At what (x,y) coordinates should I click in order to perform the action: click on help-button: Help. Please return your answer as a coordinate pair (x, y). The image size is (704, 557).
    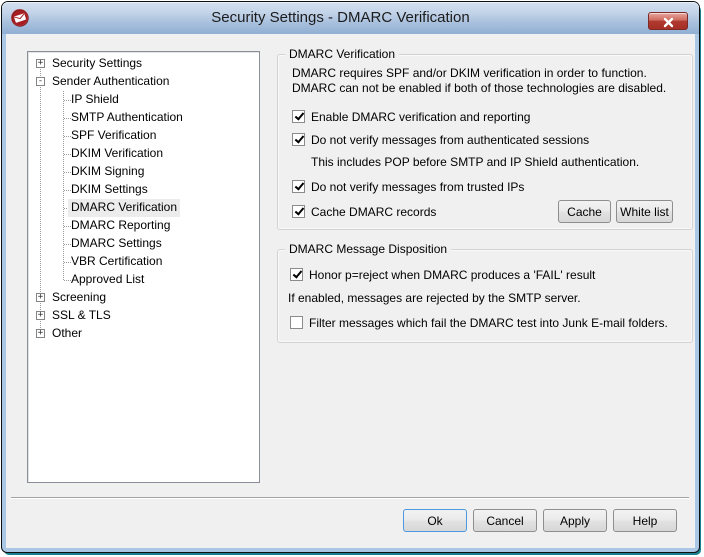
    Looking at the image, I should click on (645, 520).